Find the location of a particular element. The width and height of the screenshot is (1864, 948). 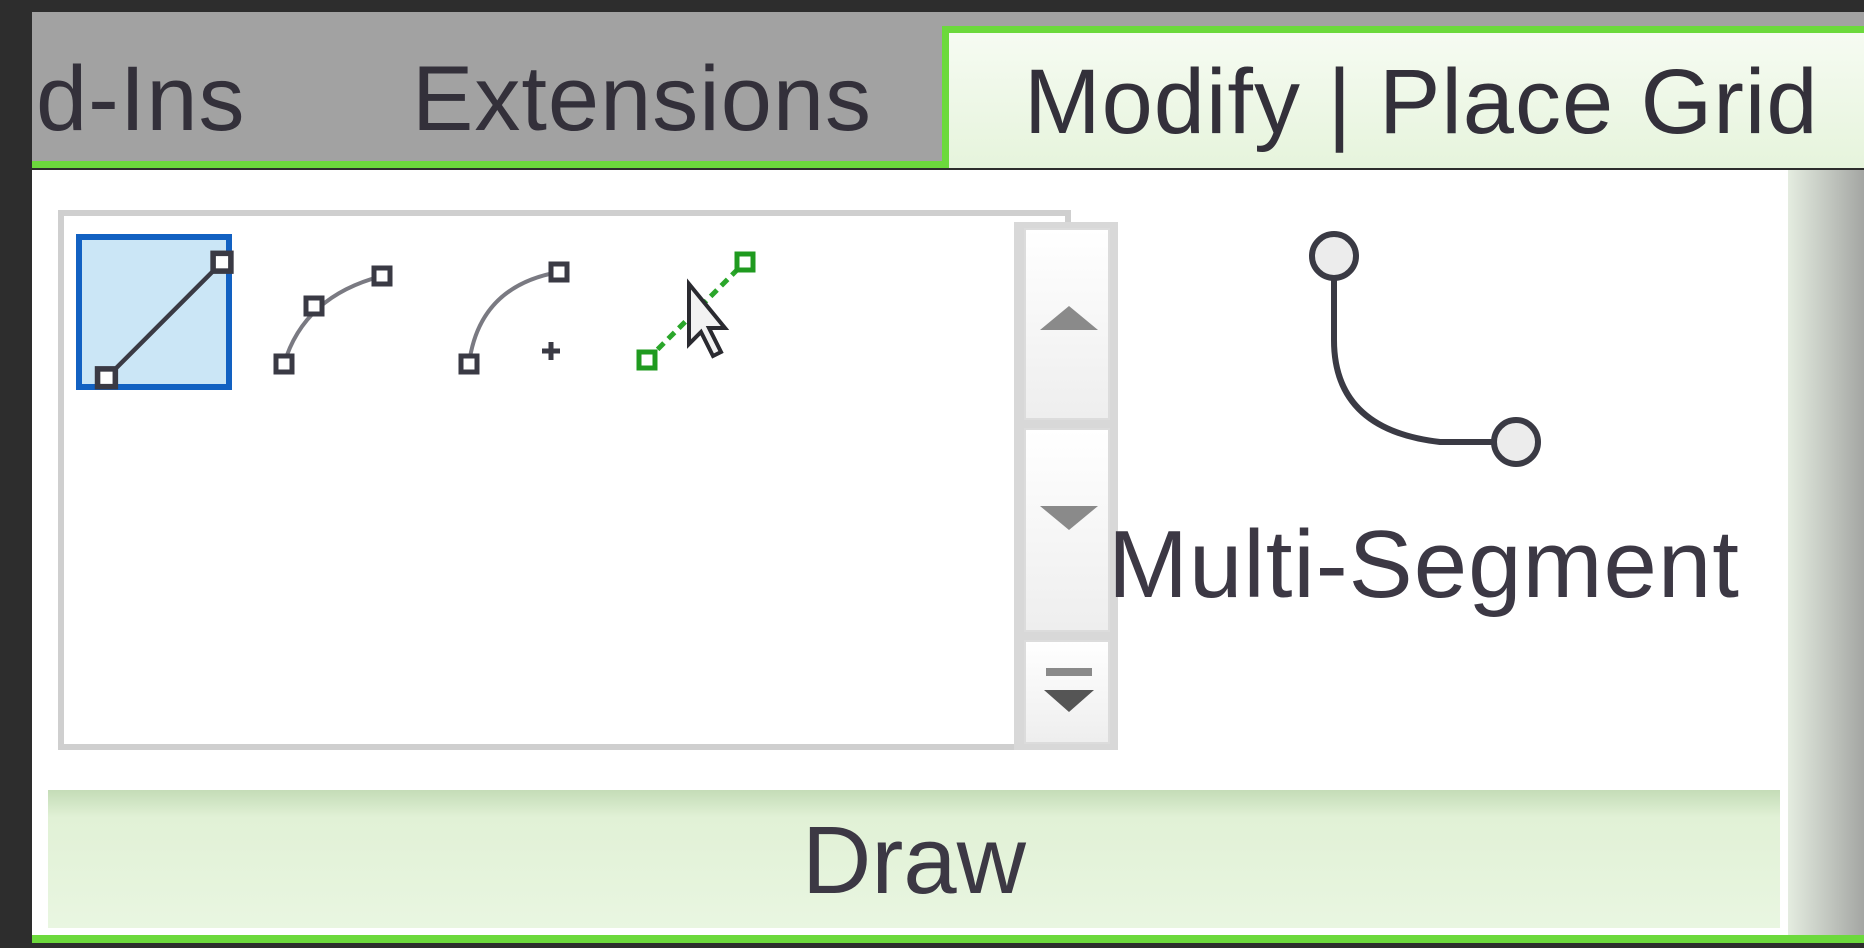

gallery-scroll is located at coordinates (1066, 486).